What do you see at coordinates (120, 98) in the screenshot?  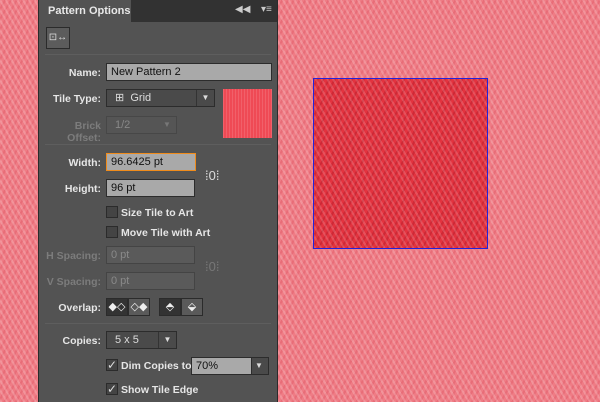 I see `grid-icon: ⊞` at bounding box center [120, 98].